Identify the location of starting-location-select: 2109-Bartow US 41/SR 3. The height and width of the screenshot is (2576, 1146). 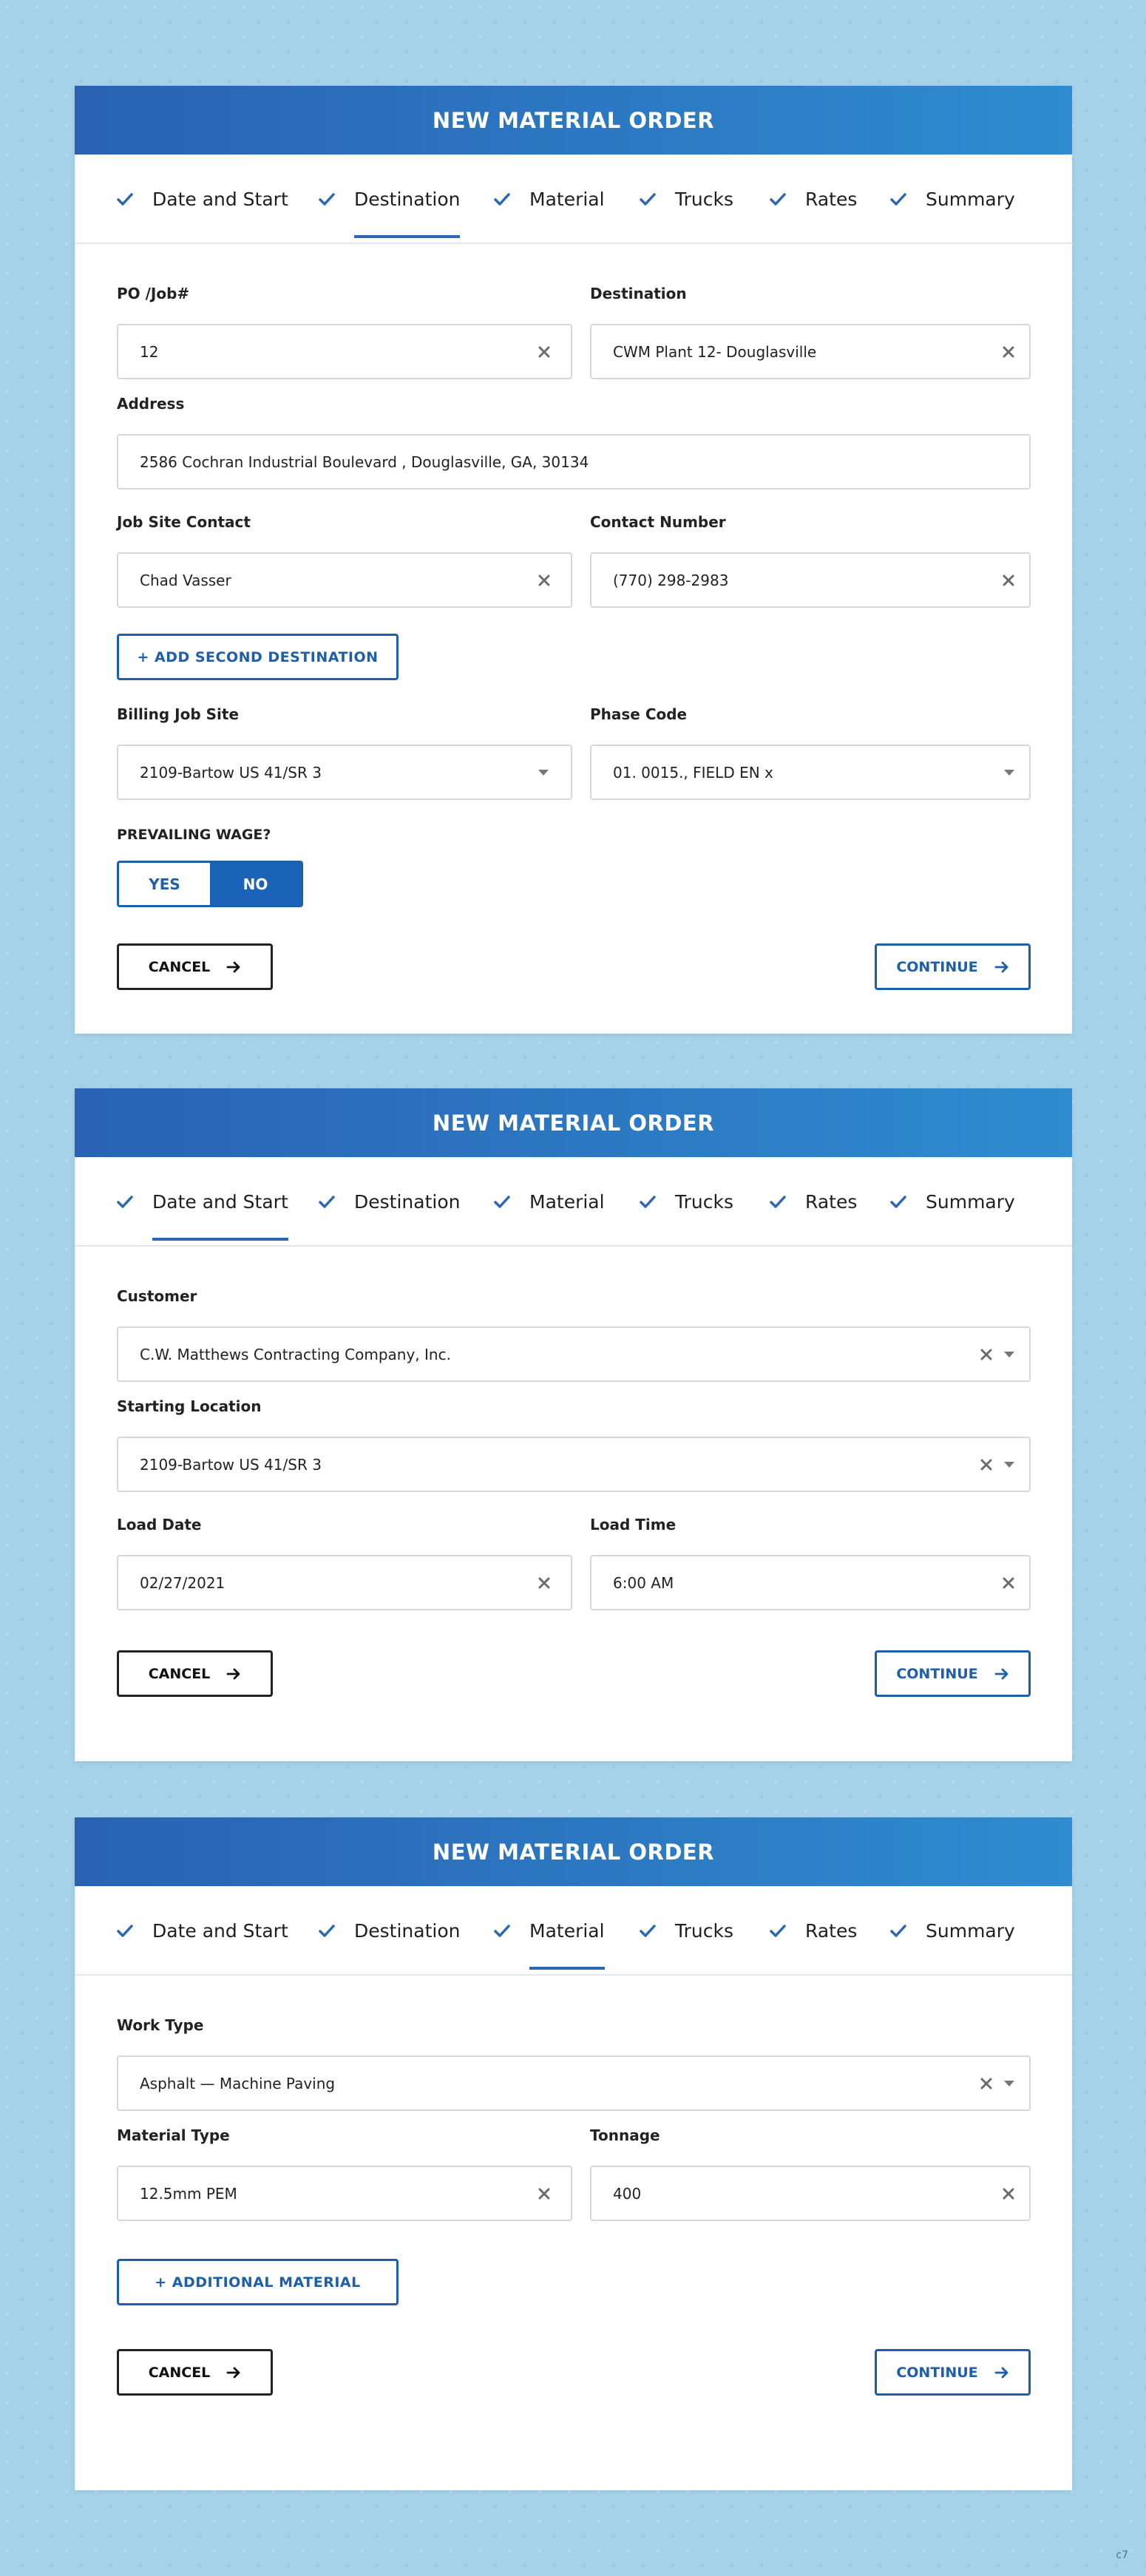
(574, 1464).